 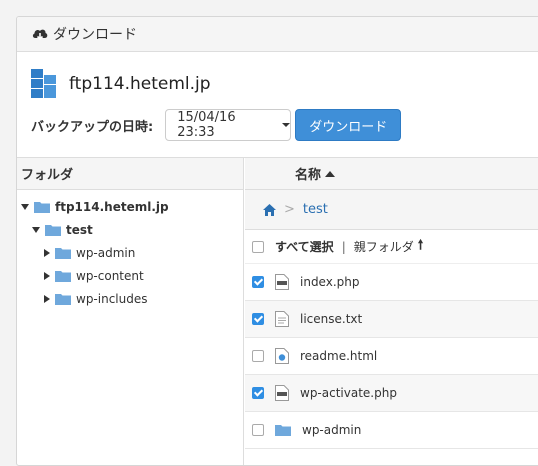 What do you see at coordinates (112, 299) in the screenshot?
I see `tree-node-label: wp-includes` at bounding box center [112, 299].